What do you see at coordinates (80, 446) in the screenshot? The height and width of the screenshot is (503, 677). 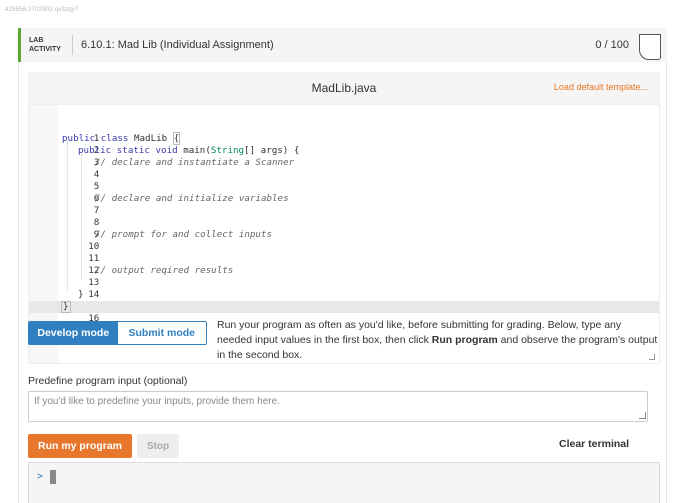 I see `run-my-program-button: Run my program` at bounding box center [80, 446].